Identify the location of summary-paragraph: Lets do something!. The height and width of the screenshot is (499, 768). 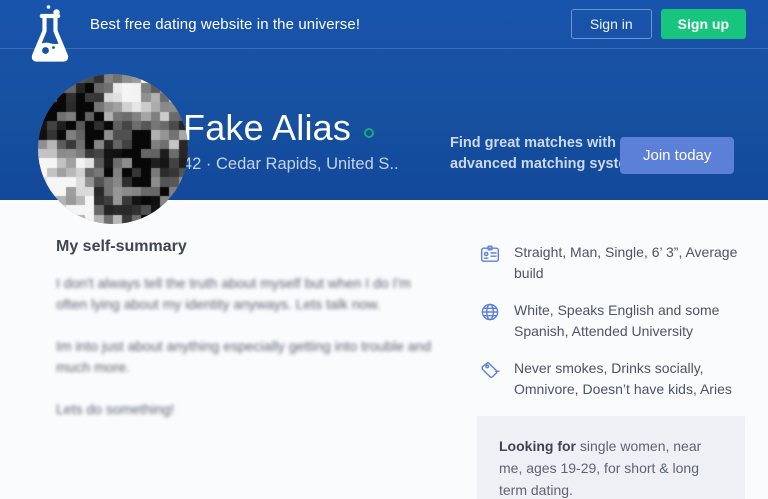
(115, 409).